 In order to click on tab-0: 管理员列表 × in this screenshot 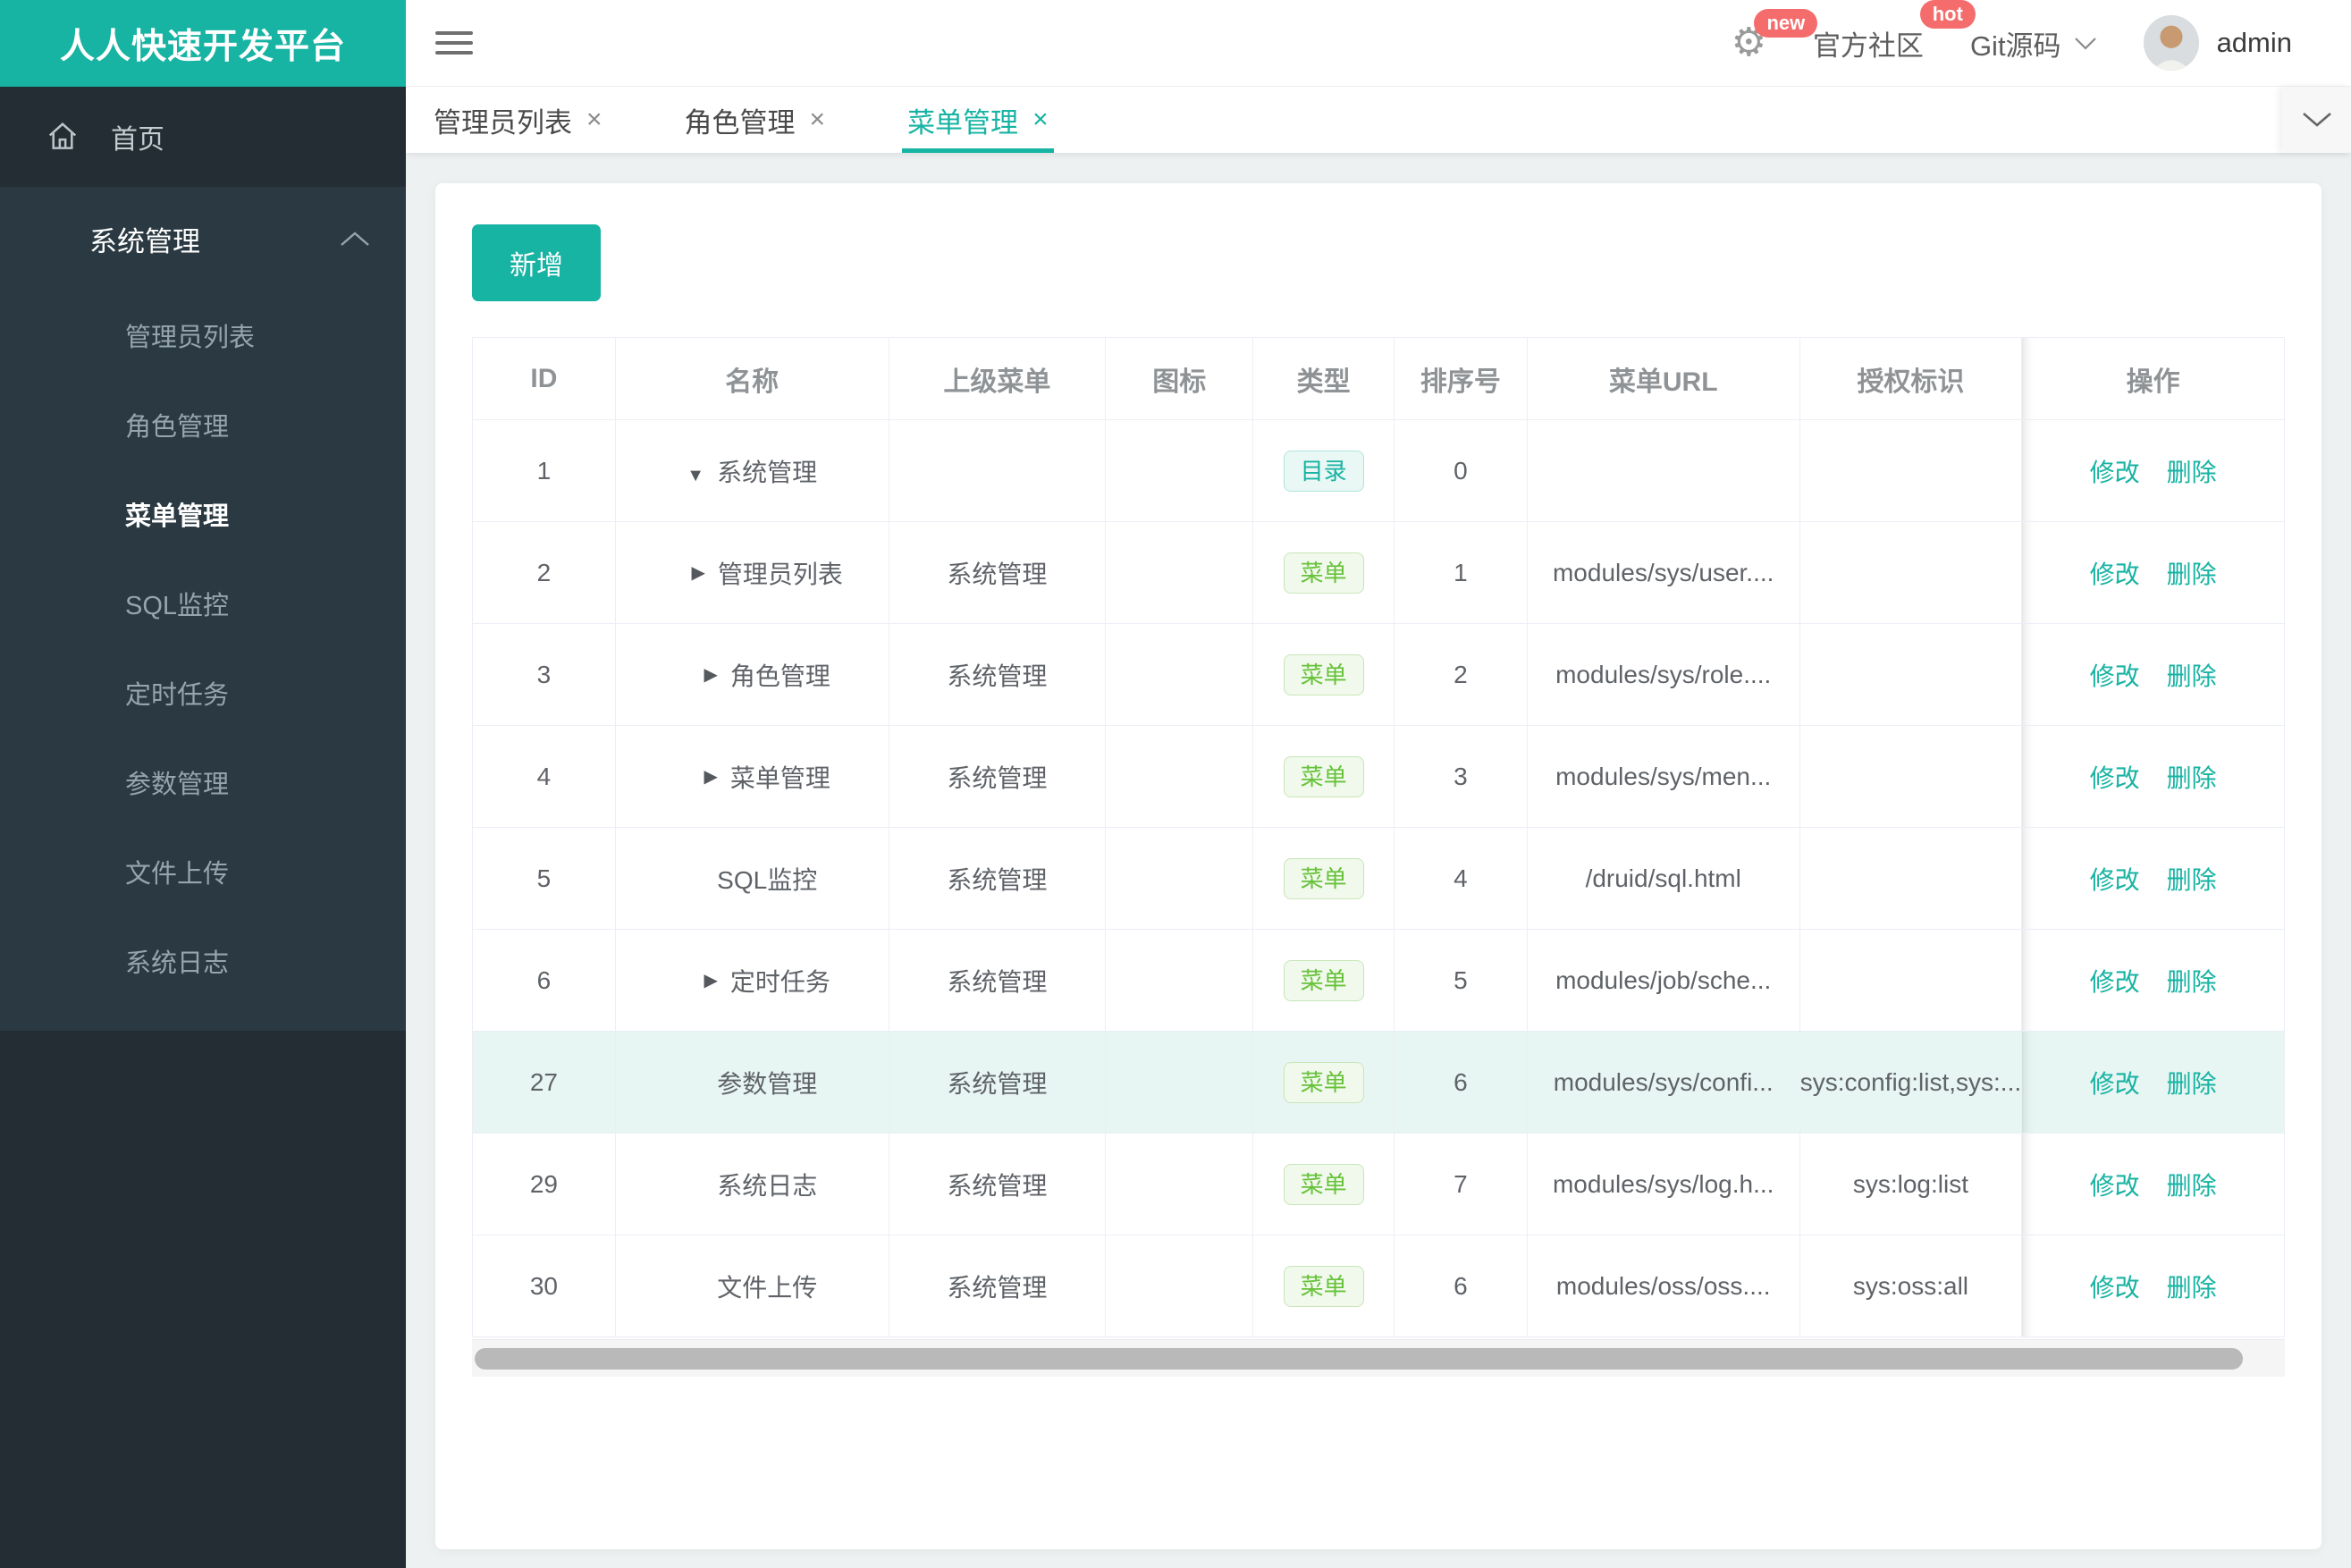, I will do `click(518, 120)`.